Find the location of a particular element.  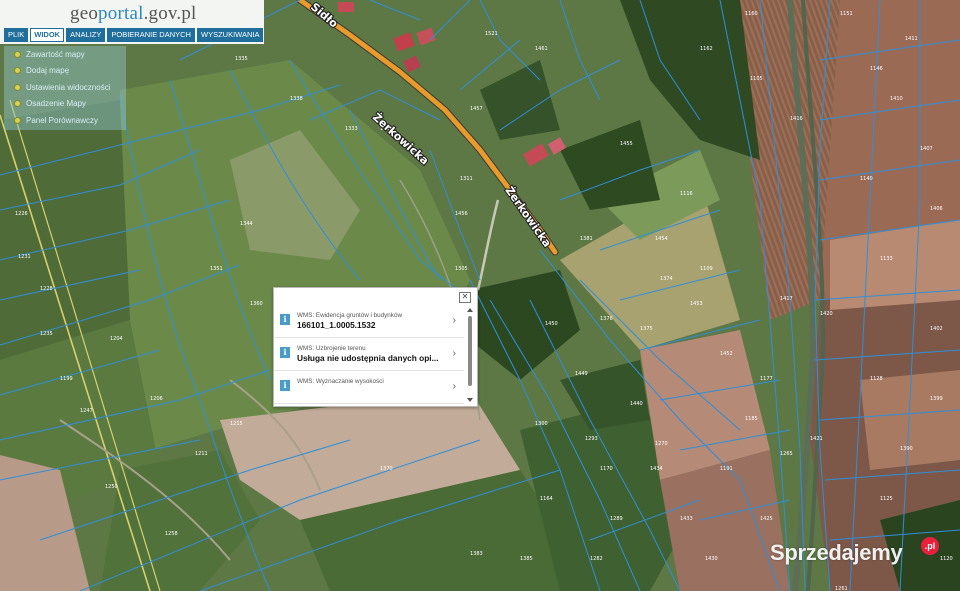

parcel-number-label: 1453 is located at coordinates (696, 304).